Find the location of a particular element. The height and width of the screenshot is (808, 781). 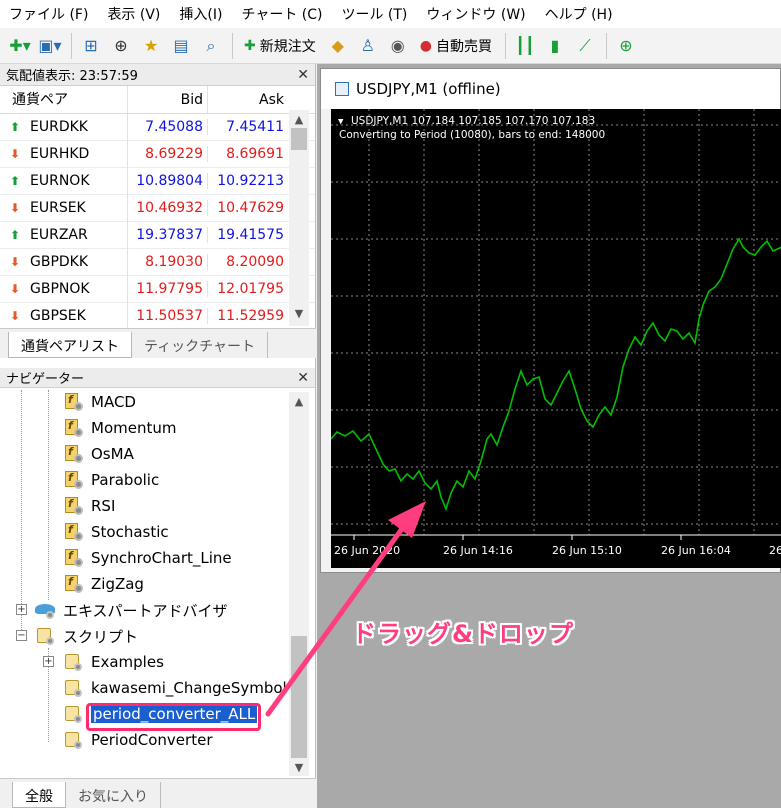

navigator-script-item: PeriodConverter is located at coordinates (137, 740).